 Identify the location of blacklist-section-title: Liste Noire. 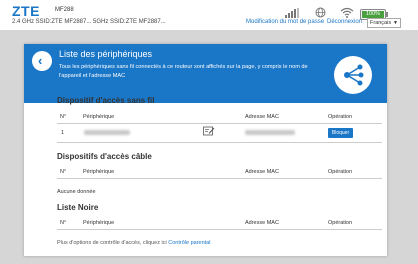
(78, 207).